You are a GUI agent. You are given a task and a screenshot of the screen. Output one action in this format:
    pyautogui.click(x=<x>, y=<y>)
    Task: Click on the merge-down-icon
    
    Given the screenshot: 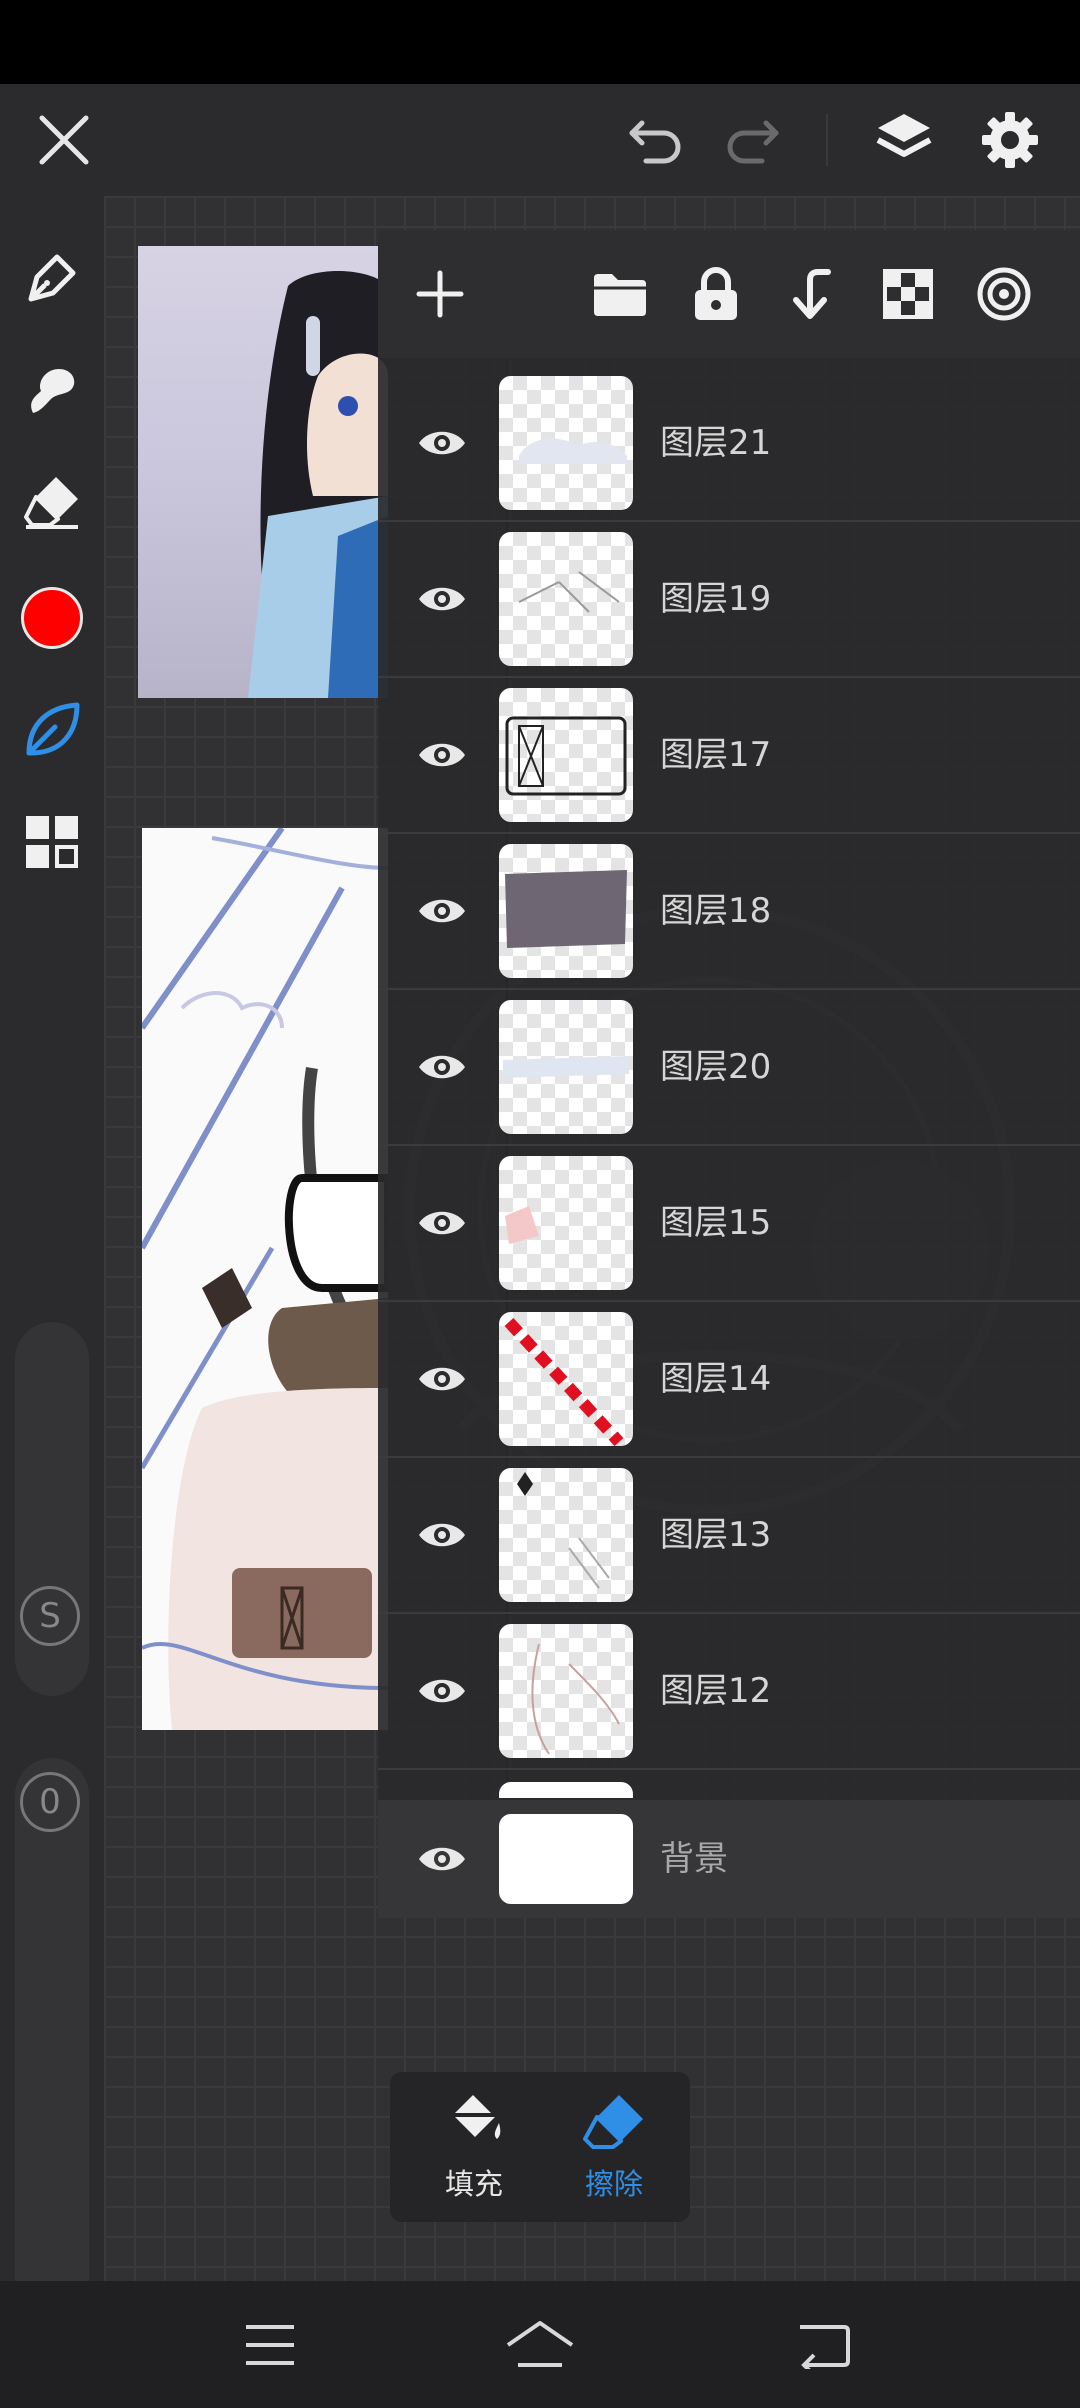 What is the action you would take?
    pyautogui.click(x=812, y=294)
    